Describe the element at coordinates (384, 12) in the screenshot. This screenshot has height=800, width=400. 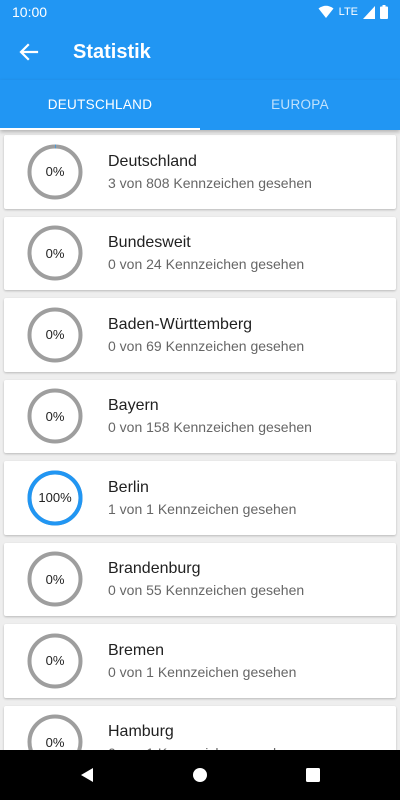
I see `battery-icon` at that location.